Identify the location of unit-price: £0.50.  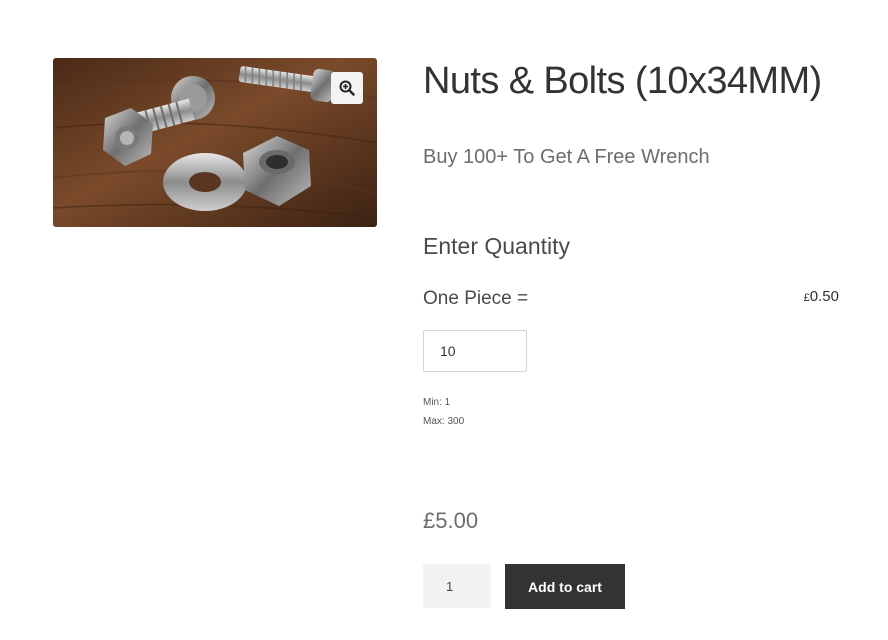
(821, 296).